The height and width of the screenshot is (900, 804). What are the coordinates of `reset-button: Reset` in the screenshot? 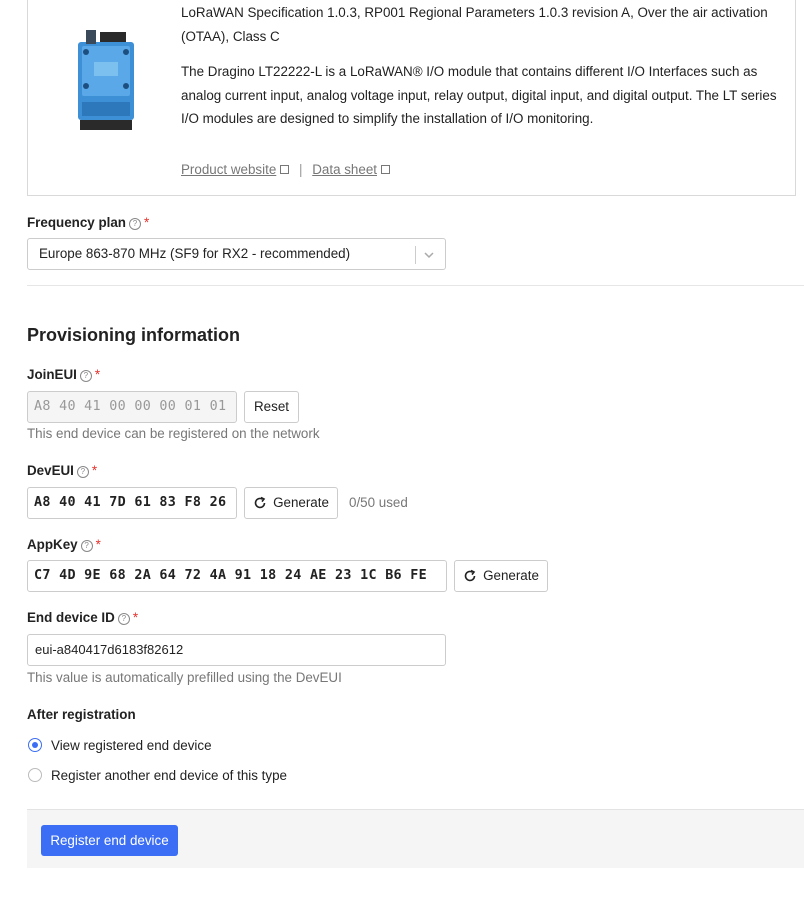 It's located at (271, 407).